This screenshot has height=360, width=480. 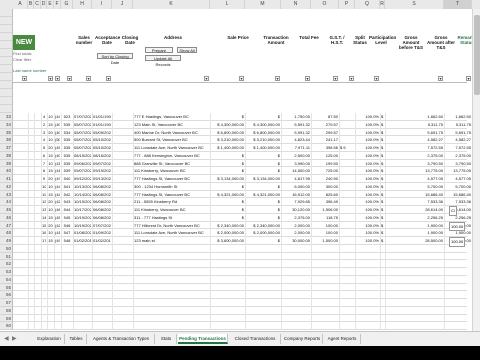 I want to click on row-header: 59, so click(x=6, y=318).